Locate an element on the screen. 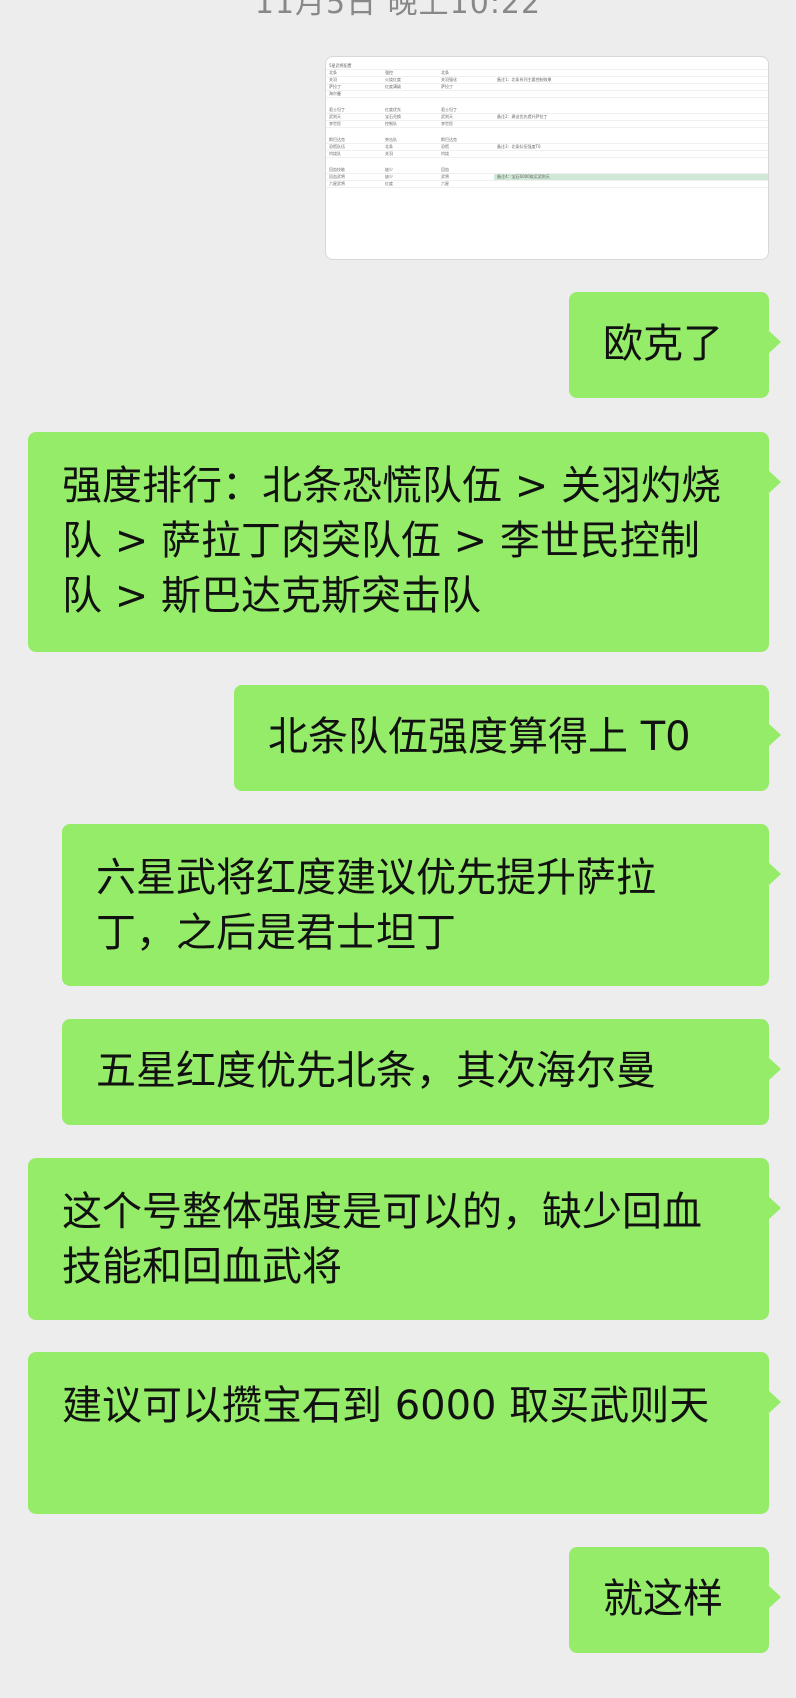 This screenshot has width=796, height=1698. message-bubble: 五星红度优先北条，其次海尔曼 is located at coordinates (421, 1072).